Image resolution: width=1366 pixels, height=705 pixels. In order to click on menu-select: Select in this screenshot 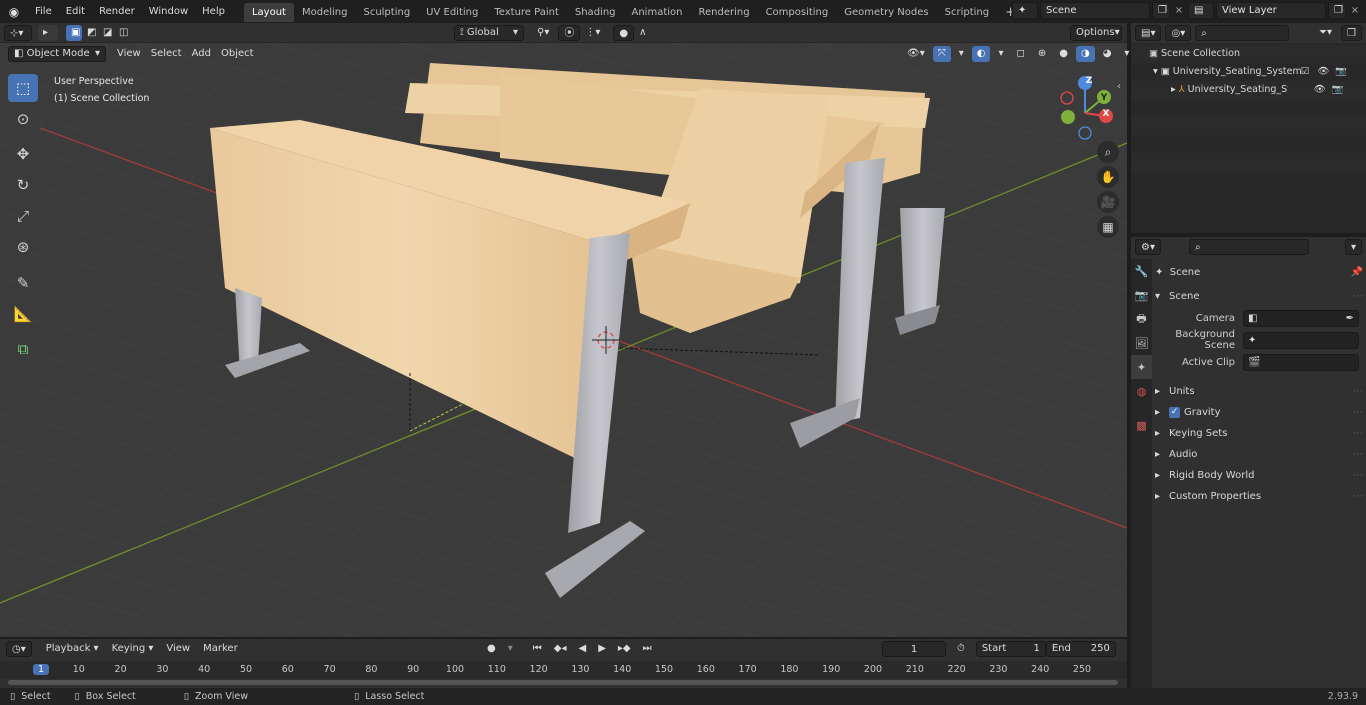, I will do `click(166, 54)`.